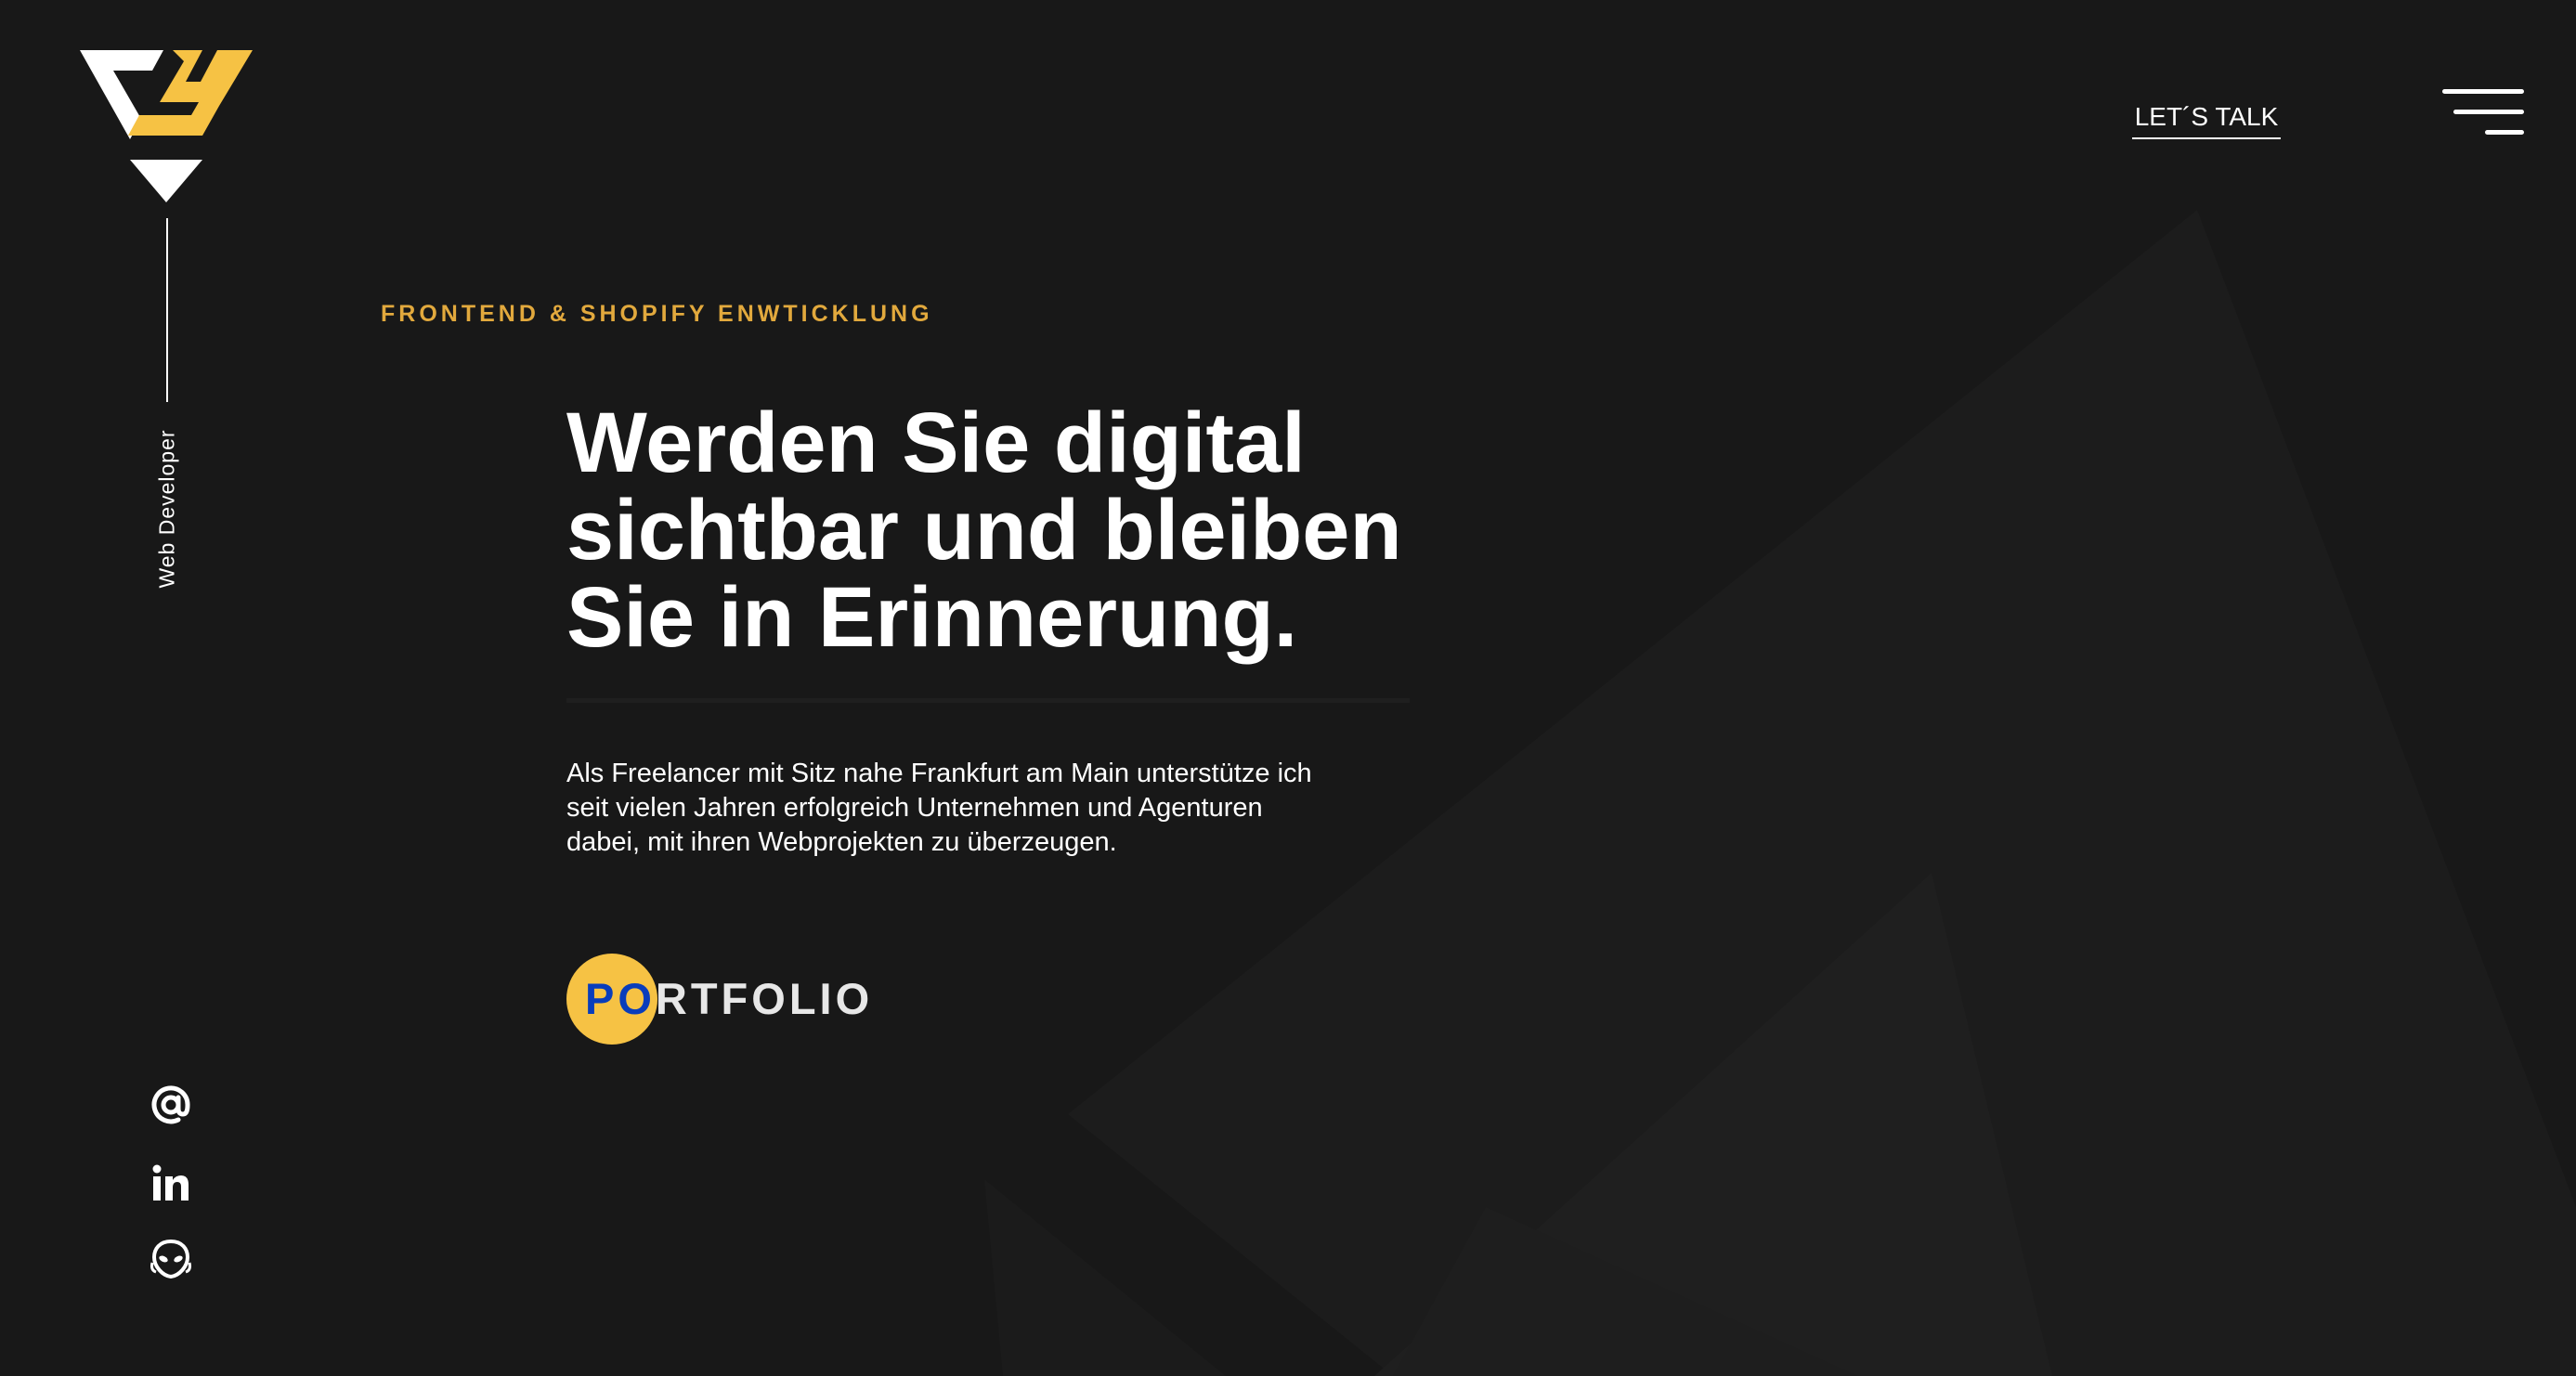 The image size is (2576, 1376). I want to click on vertical-role-label: Web Developer, so click(166, 509).